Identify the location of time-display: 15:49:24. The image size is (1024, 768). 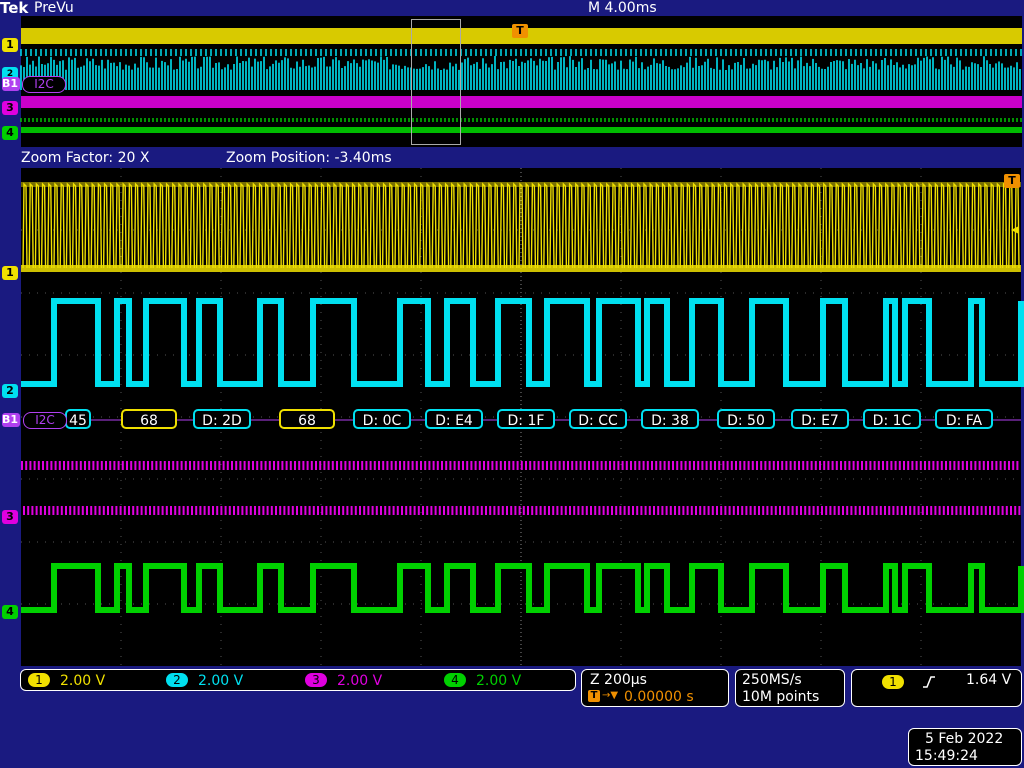
(946, 756).